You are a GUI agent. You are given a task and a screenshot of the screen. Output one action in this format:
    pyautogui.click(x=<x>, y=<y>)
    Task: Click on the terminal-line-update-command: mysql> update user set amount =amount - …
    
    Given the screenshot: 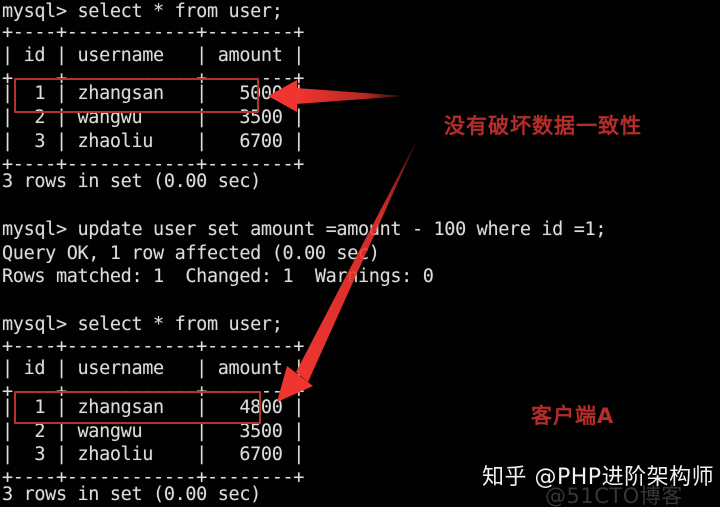 What is the action you would take?
    pyautogui.click(x=304, y=229)
    